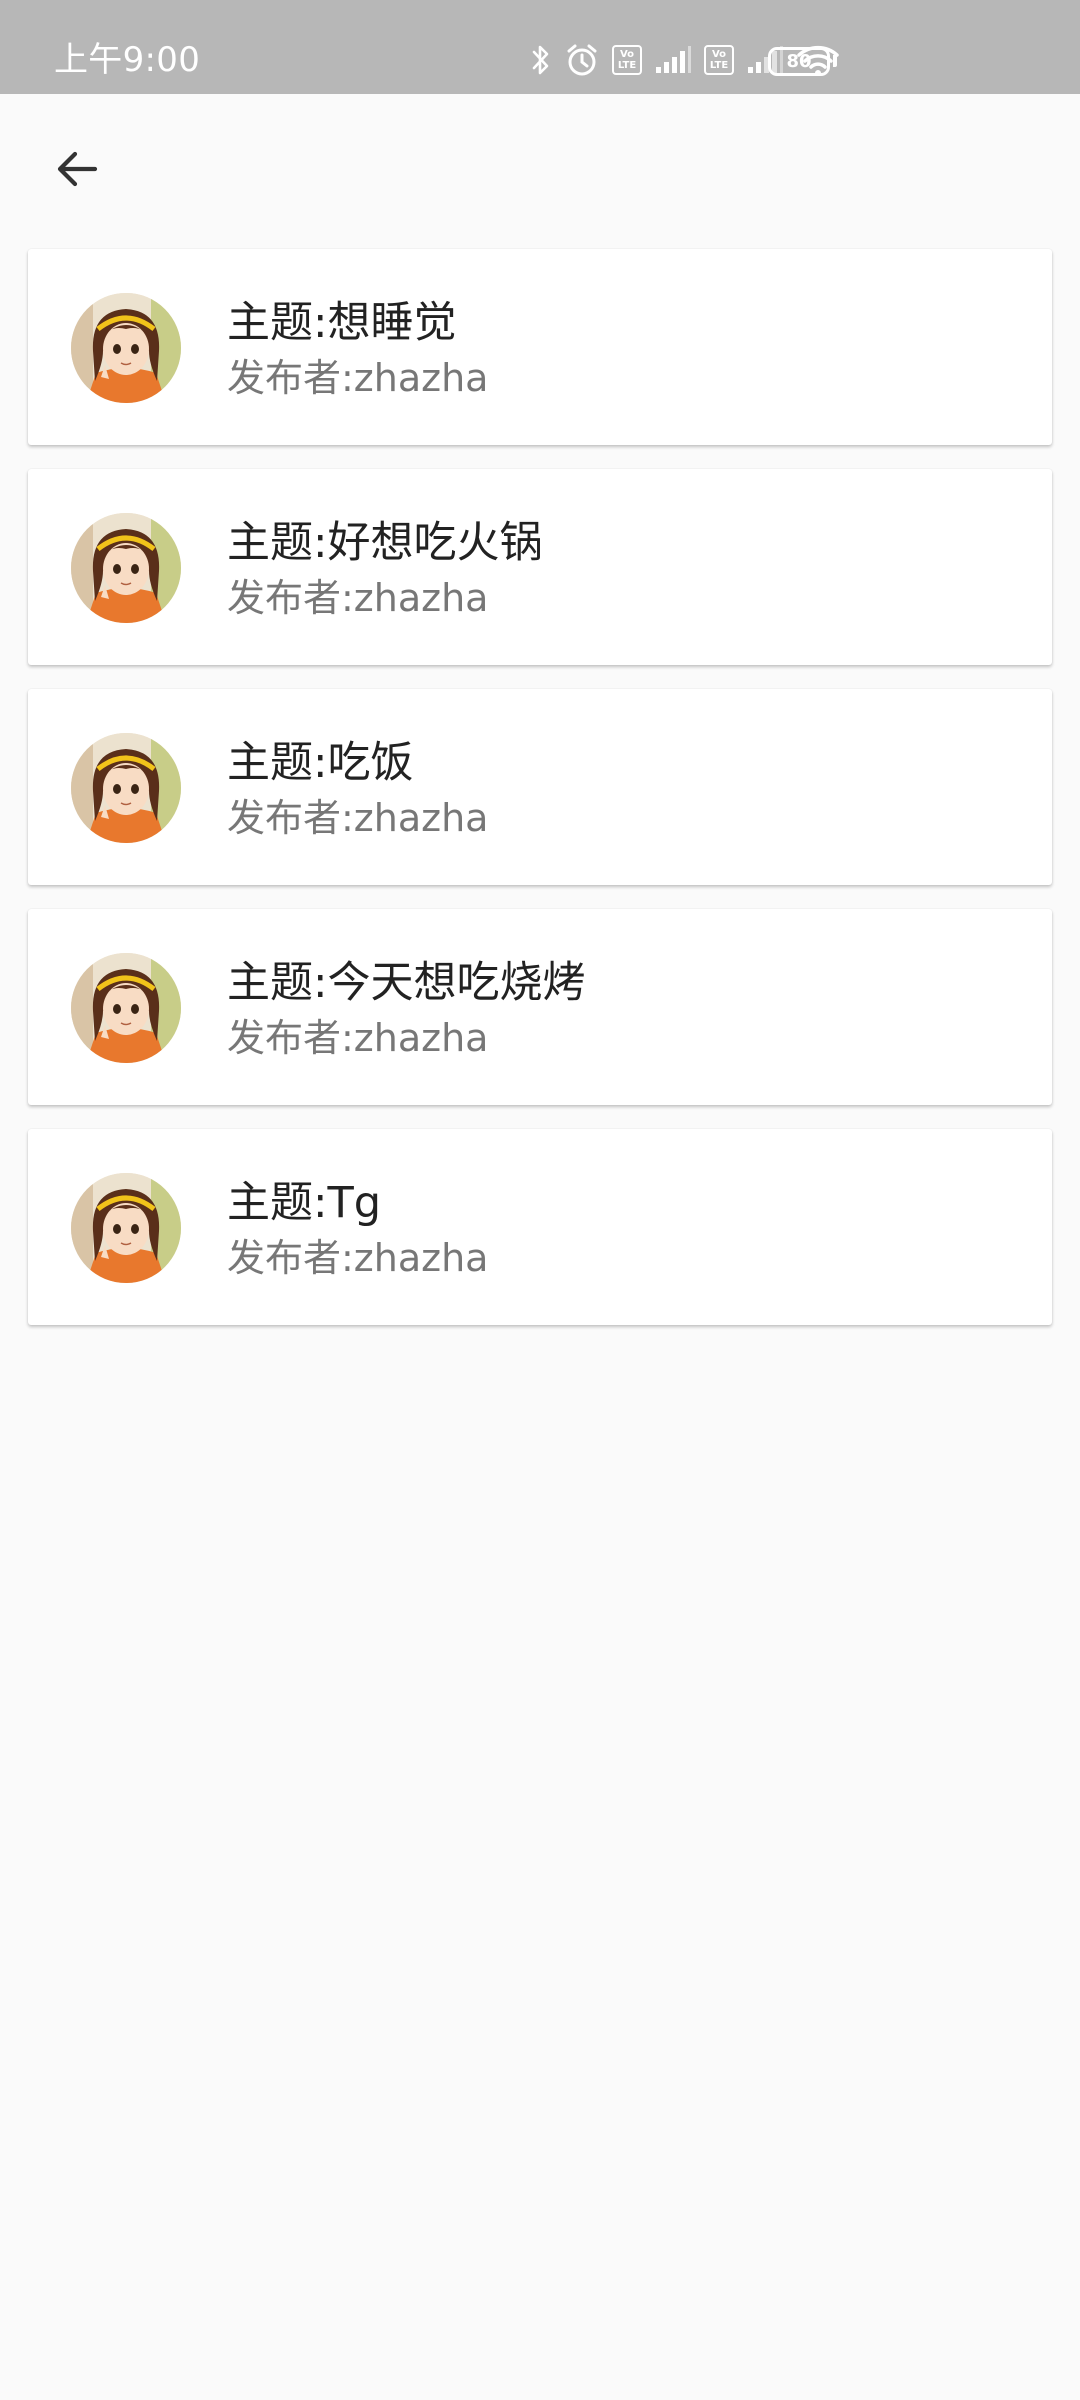 Image resolution: width=1080 pixels, height=2400 pixels. I want to click on alarm-icon, so click(582, 60).